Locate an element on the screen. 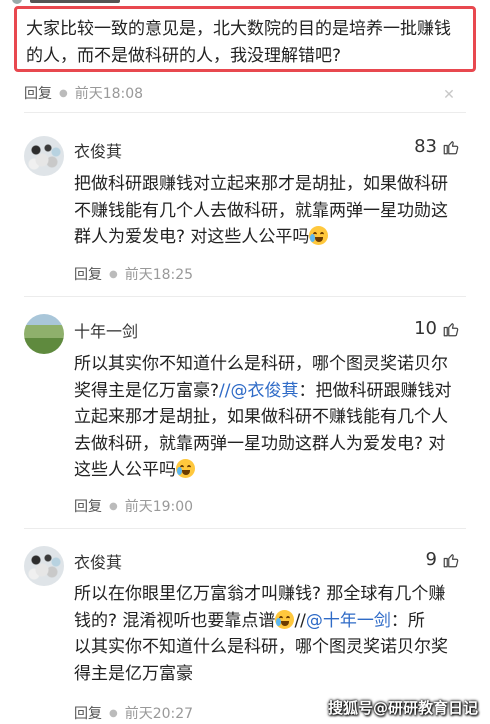  comment-meta: 回复 ● 前天20:27 is located at coordinates (133, 713).